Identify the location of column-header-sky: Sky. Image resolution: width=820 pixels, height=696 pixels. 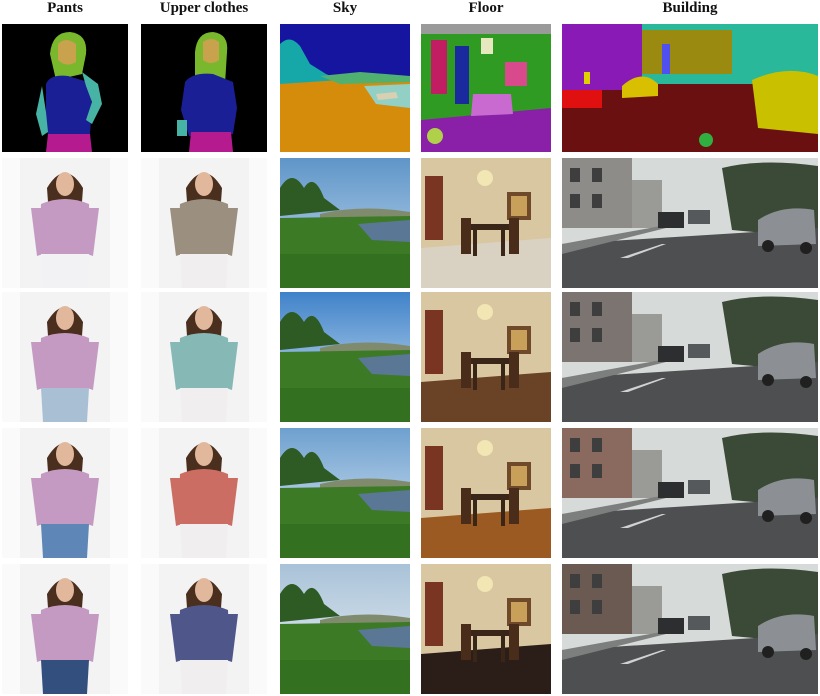
(345, 8).